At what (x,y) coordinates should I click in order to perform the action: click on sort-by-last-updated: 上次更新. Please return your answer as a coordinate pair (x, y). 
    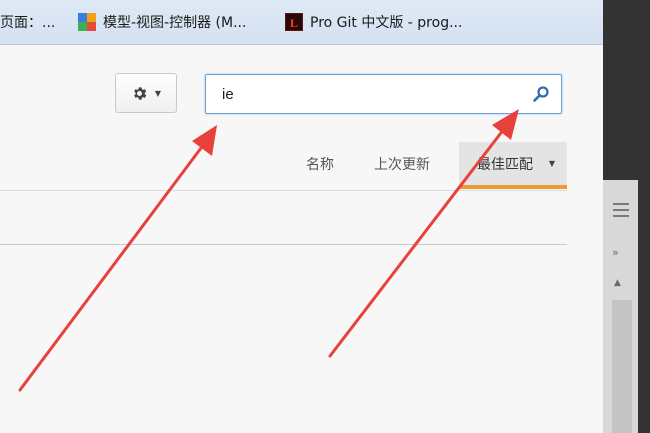
    Looking at the image, I should click on (402, 164).